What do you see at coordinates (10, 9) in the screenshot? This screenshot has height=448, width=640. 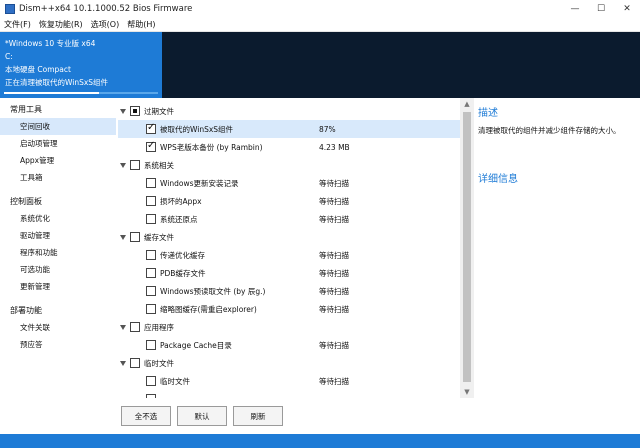 I see `app-icon` at bounding box center [10, 9].